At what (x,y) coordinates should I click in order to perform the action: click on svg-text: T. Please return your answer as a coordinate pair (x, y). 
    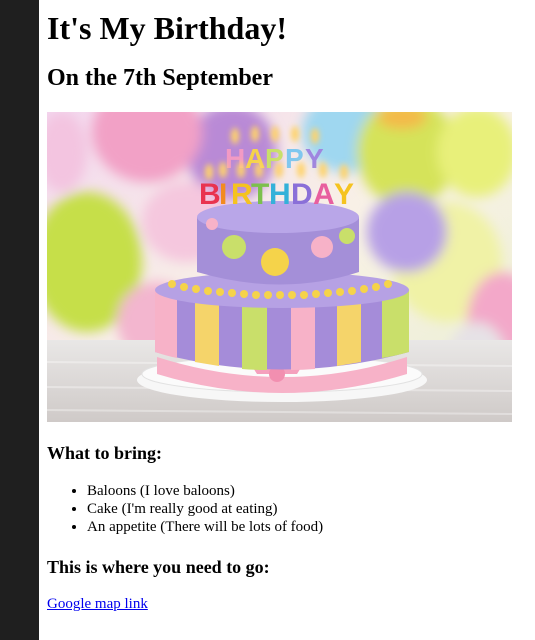
    Looking at the image, I should click on (260, 194).